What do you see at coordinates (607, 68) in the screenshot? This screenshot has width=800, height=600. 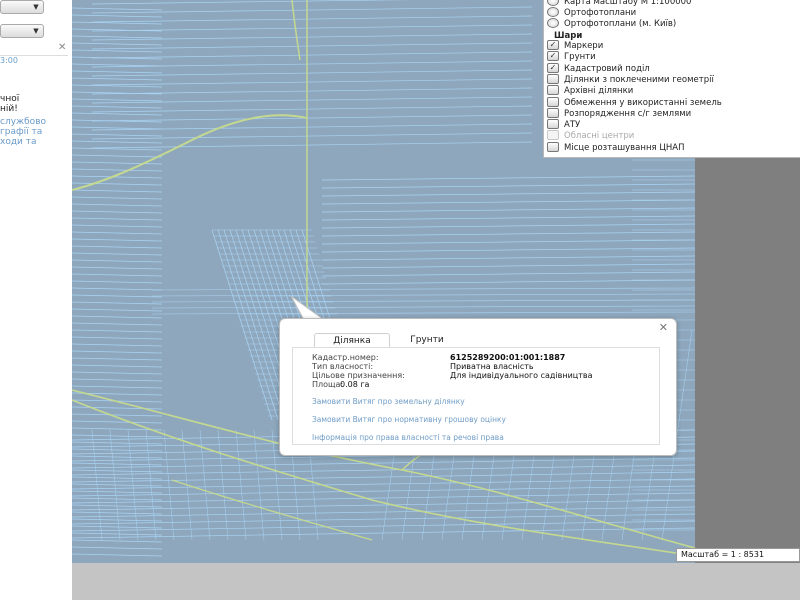 I see `overlay-layer-label: Кадастровий поділ` at bounding box center [607, 68].